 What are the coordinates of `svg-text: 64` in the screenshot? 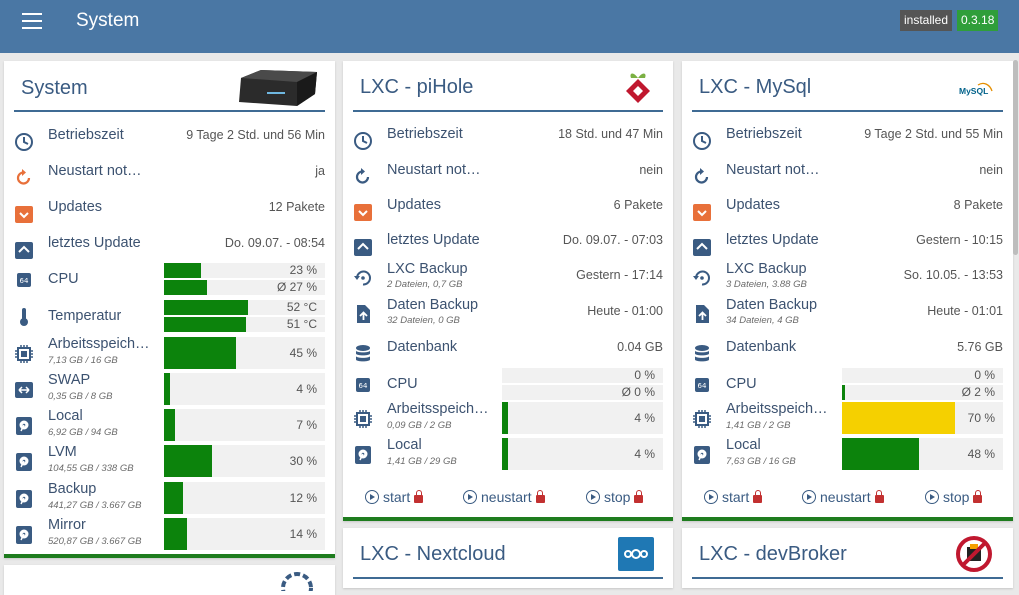 It's located at (702, 386).